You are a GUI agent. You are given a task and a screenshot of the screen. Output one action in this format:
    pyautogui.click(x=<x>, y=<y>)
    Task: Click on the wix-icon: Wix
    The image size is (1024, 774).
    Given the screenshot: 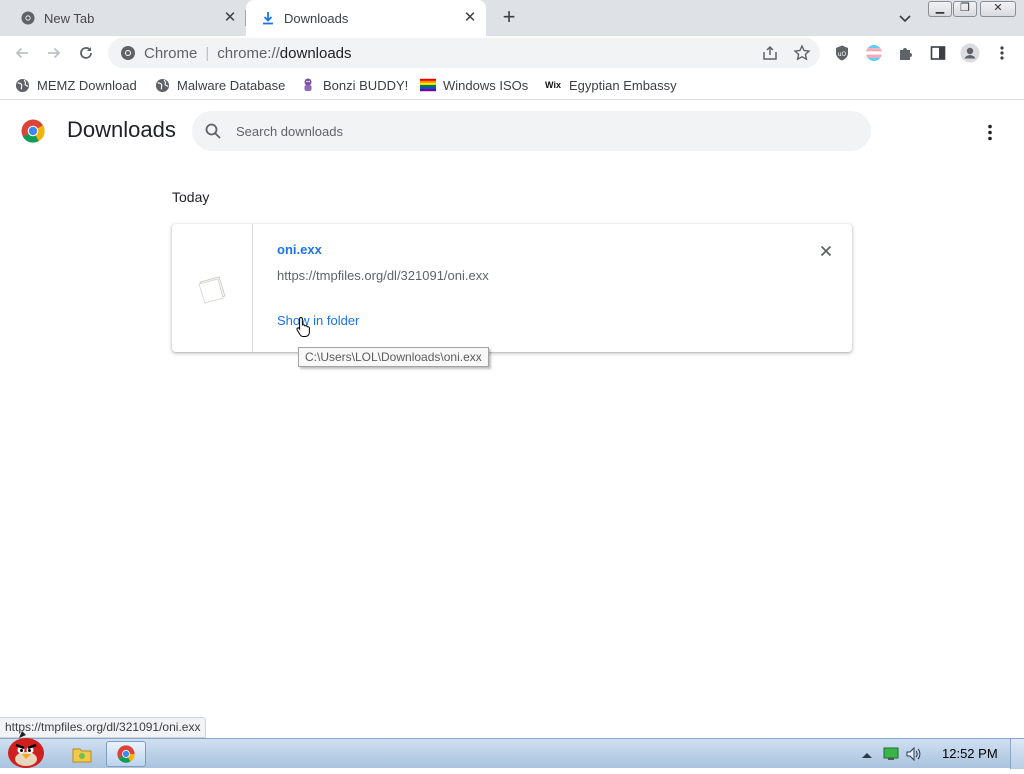 What is the action you would take?
    pyautogui.click(x=553, y=85)
    